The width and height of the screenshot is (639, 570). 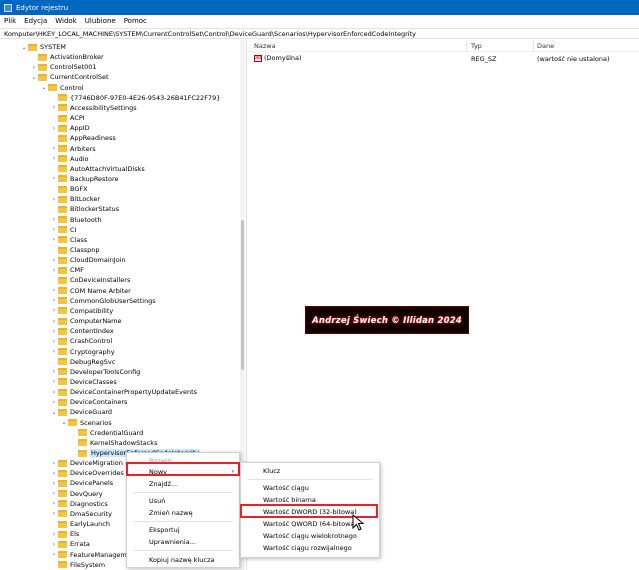 What do you see at coordinates (88, 260) in the screenshot?
I see `tree-item: › CloudDomainJoin` at bounding box center [88, 260].